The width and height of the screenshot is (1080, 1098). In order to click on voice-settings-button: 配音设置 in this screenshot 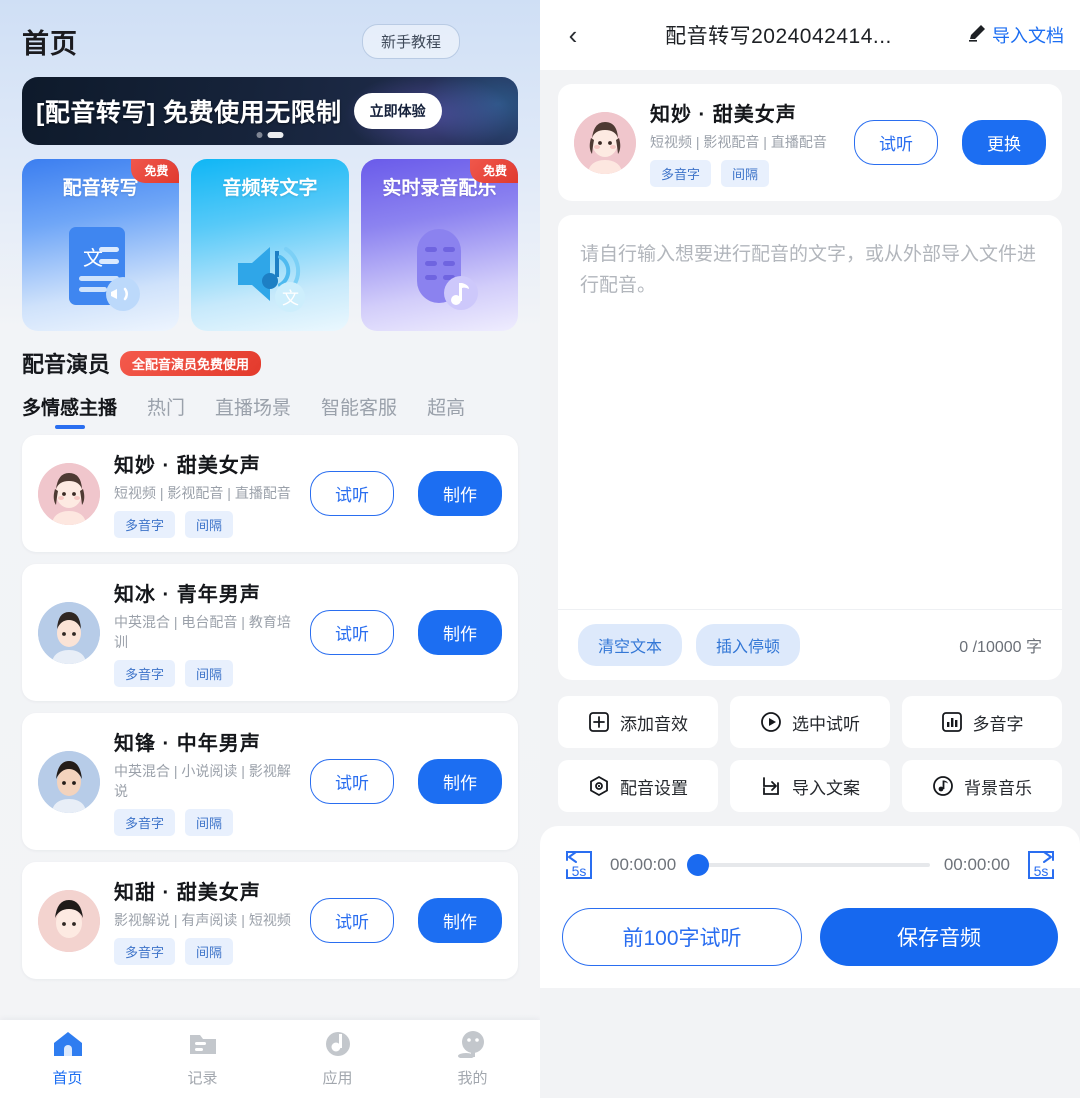, I will do `click(638, 786)`.